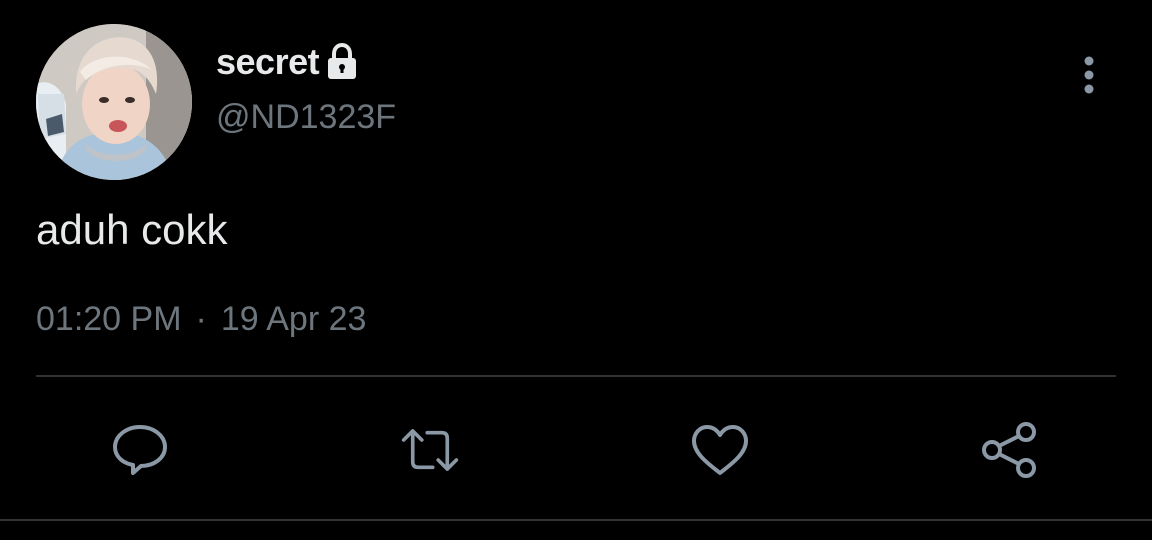  I want to click on reply-button, so click(140, 450).